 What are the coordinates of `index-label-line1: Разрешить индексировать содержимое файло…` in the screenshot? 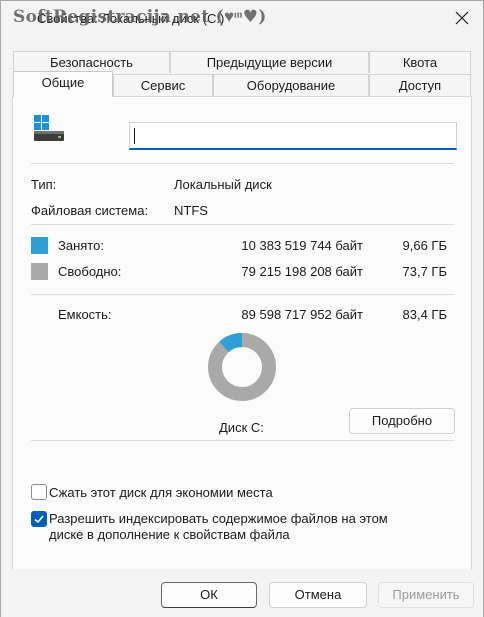 It's located at (218, 518).